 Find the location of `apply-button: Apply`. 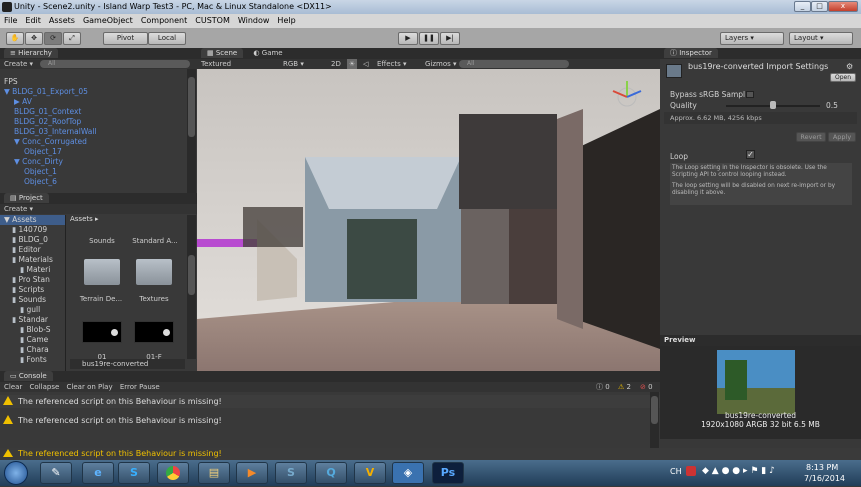

apply-button: Apply is located at coordinates (842, 137).